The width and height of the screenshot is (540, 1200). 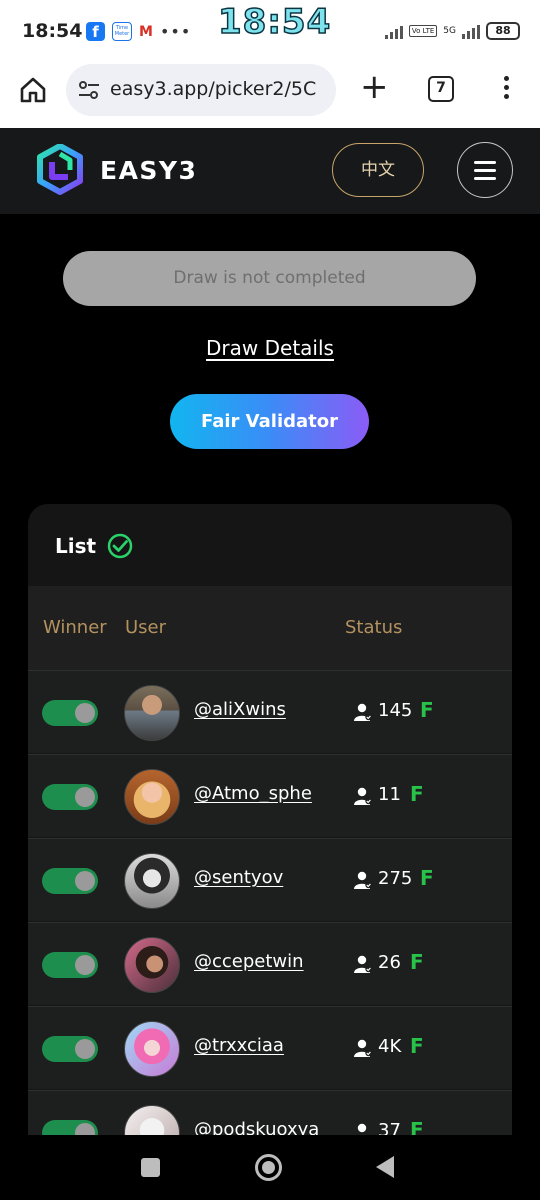 I want to click on column-status: Status, so click(x=374, y=627).